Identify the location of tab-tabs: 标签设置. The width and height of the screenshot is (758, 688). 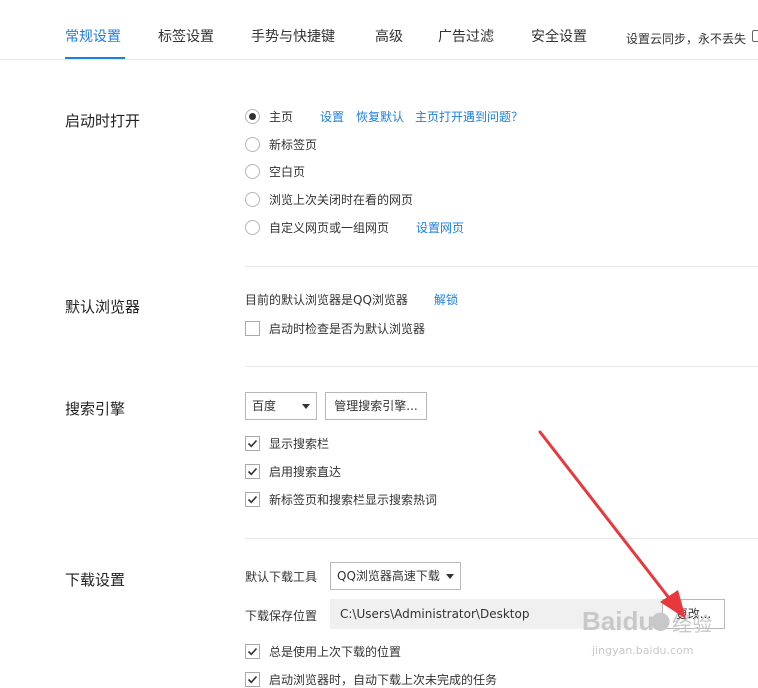
(186, 36).